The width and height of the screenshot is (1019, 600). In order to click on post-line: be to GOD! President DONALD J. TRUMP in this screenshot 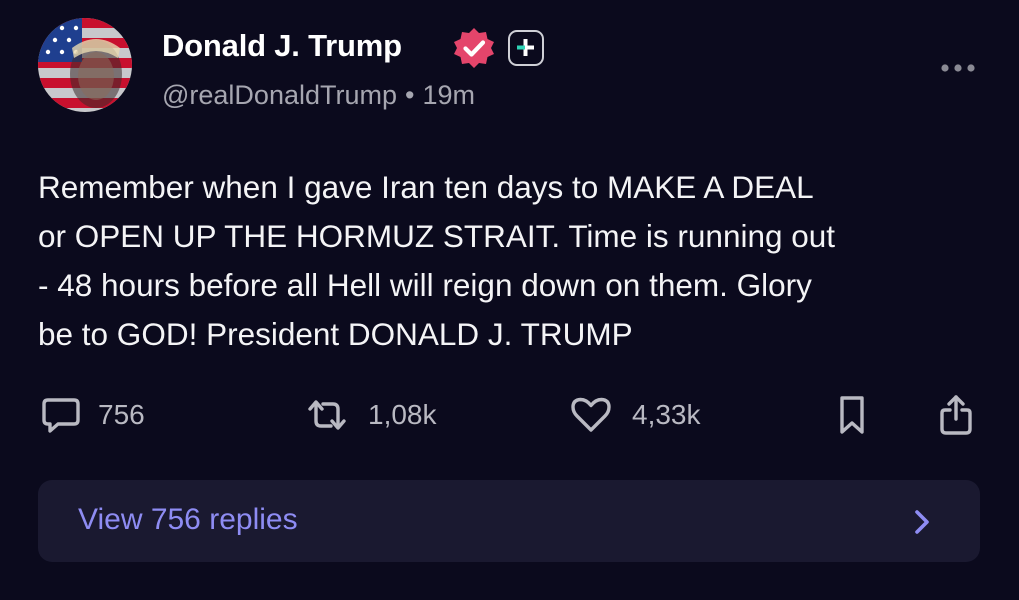, I will do `click(335, 334)`.